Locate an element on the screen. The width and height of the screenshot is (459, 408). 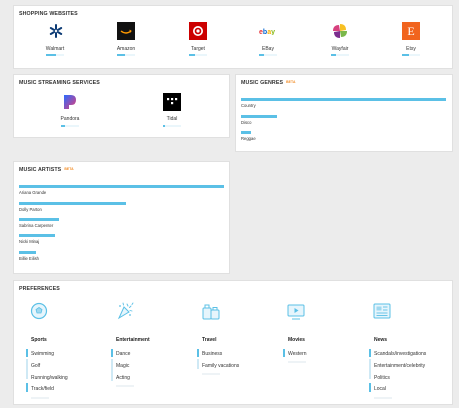
sports-bar-track-field is located at coordinates (27, 387).